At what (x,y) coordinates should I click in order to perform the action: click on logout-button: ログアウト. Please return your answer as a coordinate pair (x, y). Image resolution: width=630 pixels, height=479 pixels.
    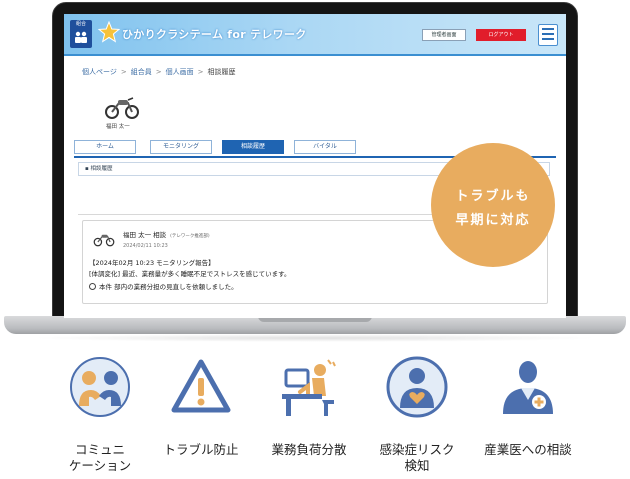
    Looking at the image, I should click on (501, 35).